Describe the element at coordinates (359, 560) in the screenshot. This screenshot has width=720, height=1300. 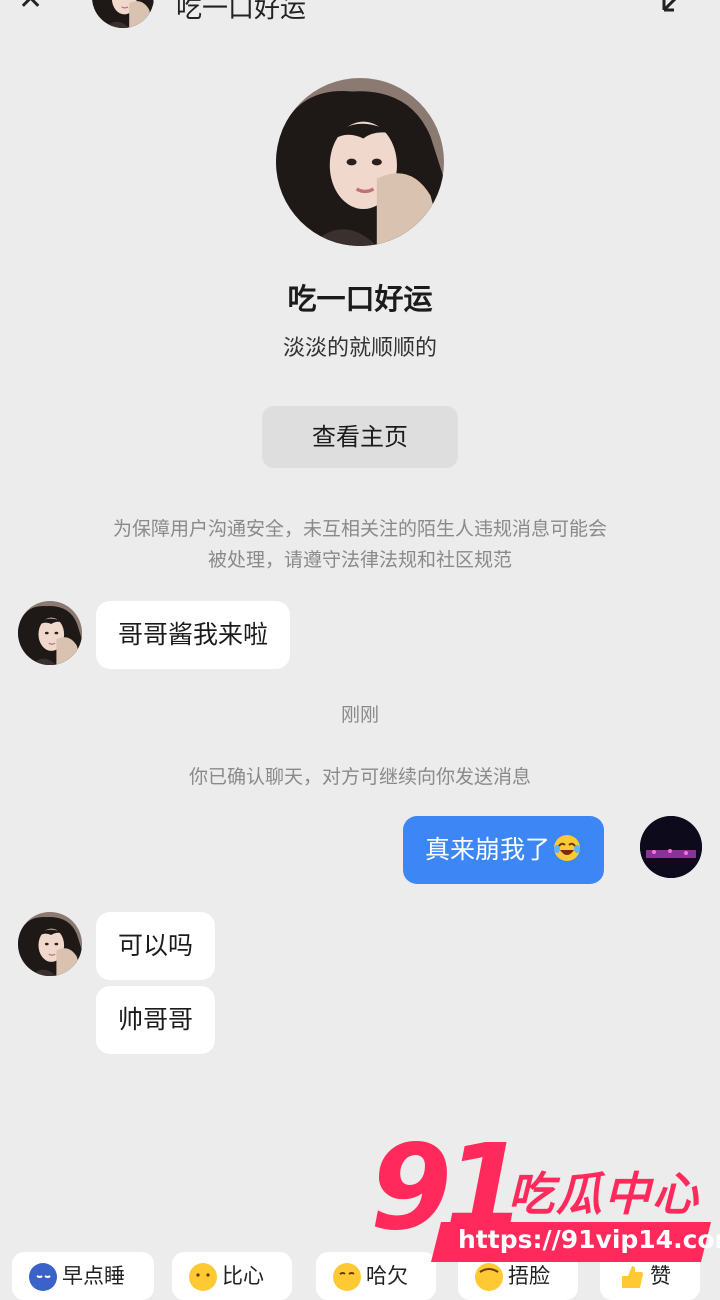
I see `safety-notice-line: 被处理，请遵守法律法规和社区规范` at that location.